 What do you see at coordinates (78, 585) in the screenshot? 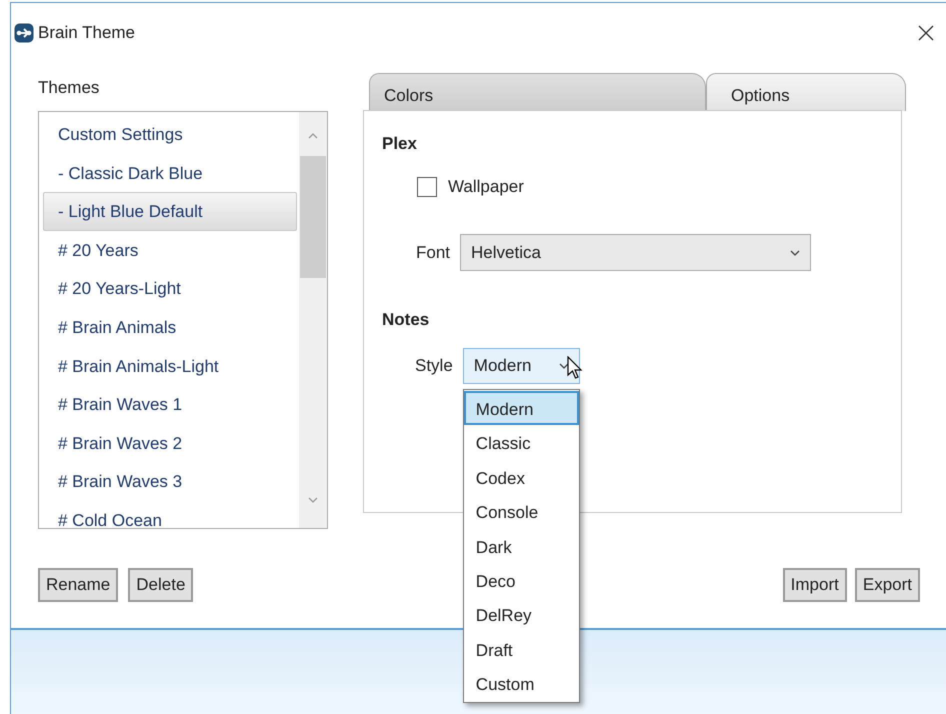
I see `rename-button: Rename` at bounding box center [78, 585].